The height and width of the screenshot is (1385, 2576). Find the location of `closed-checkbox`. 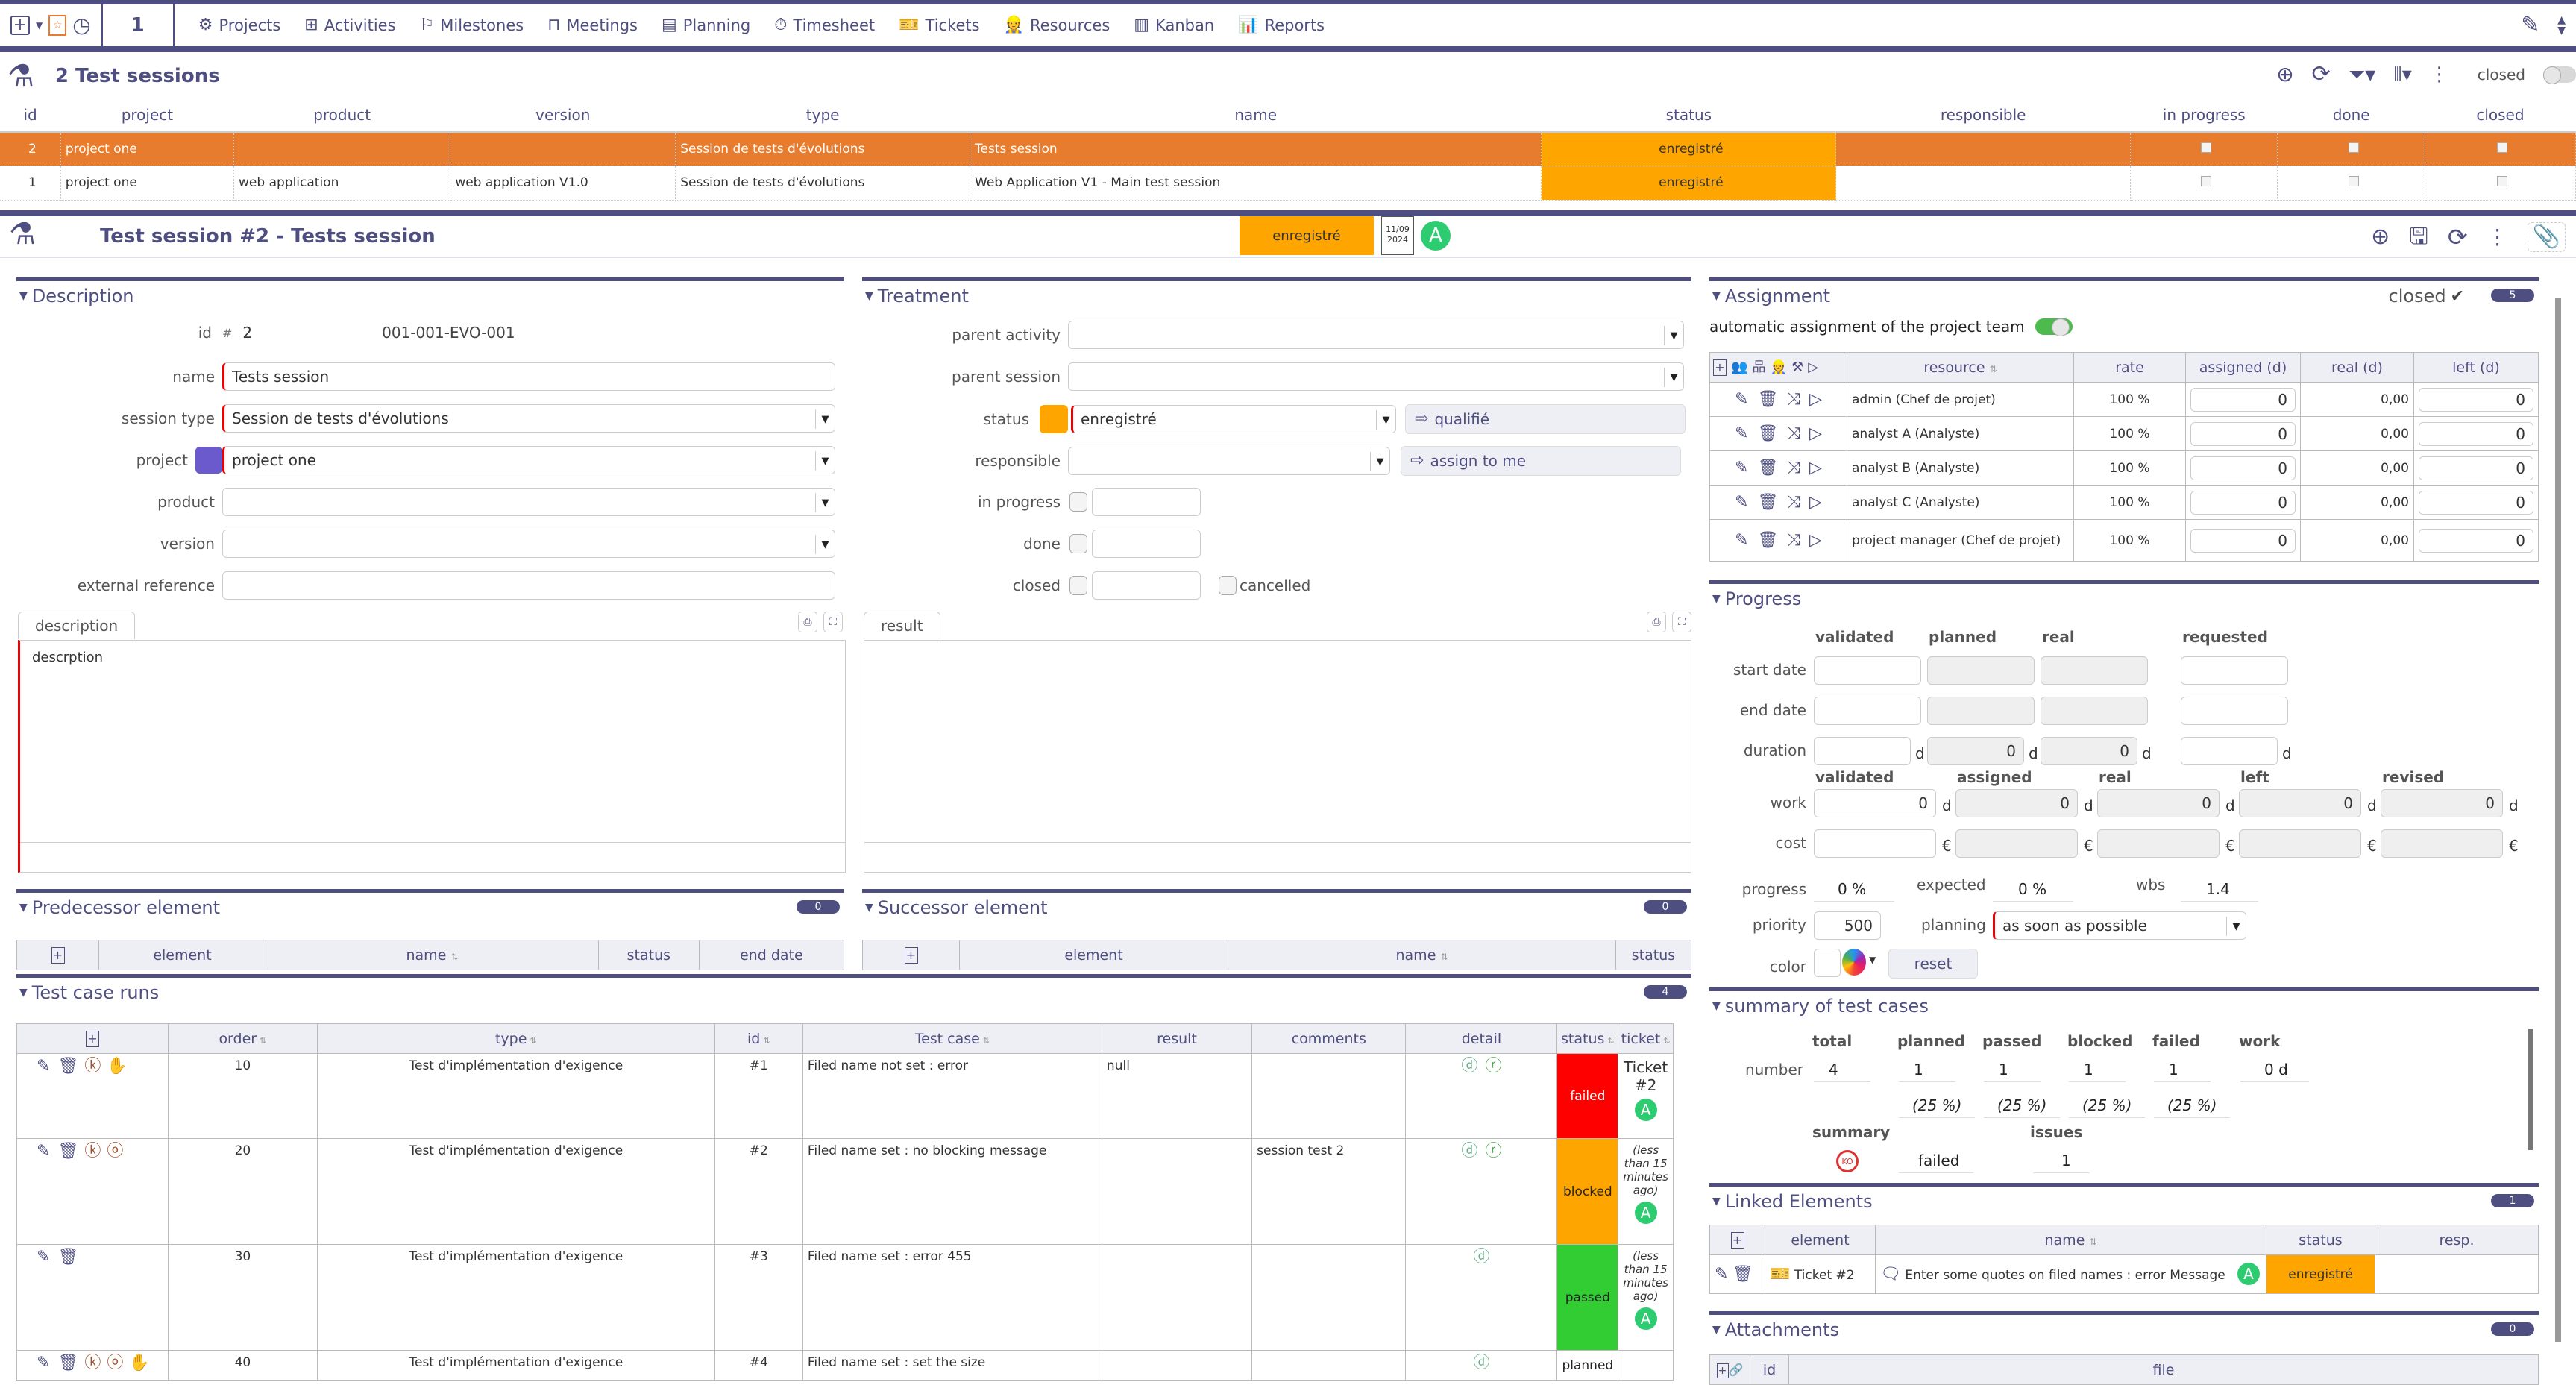

closed-checkbox is located at coordinates (1078, 585).